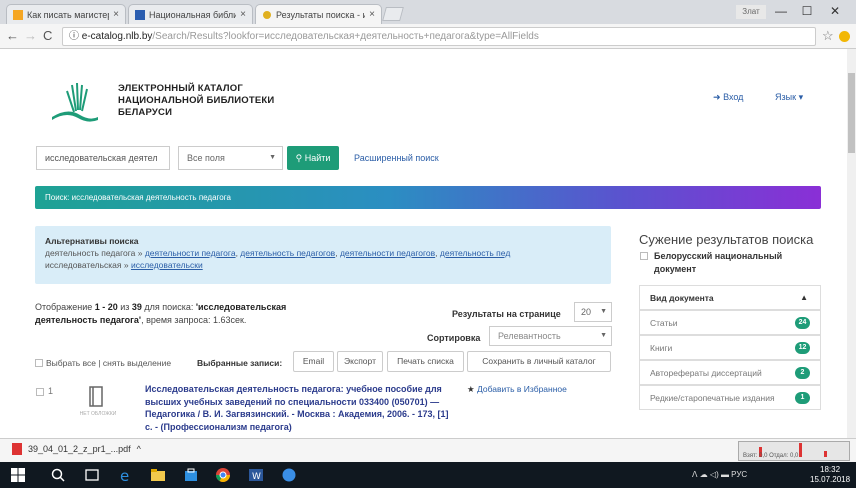  Describe the element at coordinates (39, 363) in the screenshot. I see `select-all-checkbox` at that location.